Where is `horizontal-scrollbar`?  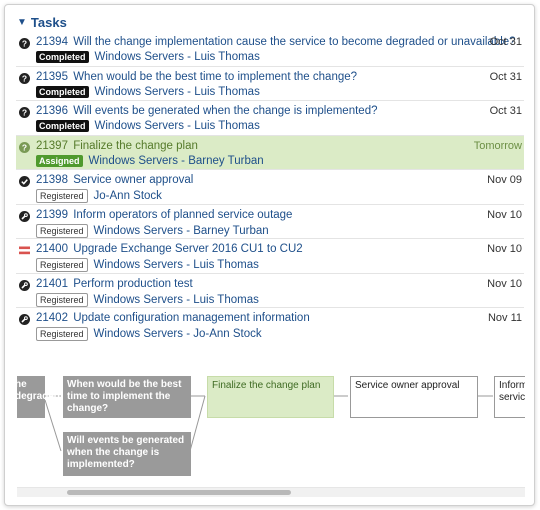 horizontal-scrollbar is located at coordinates (271, 492).